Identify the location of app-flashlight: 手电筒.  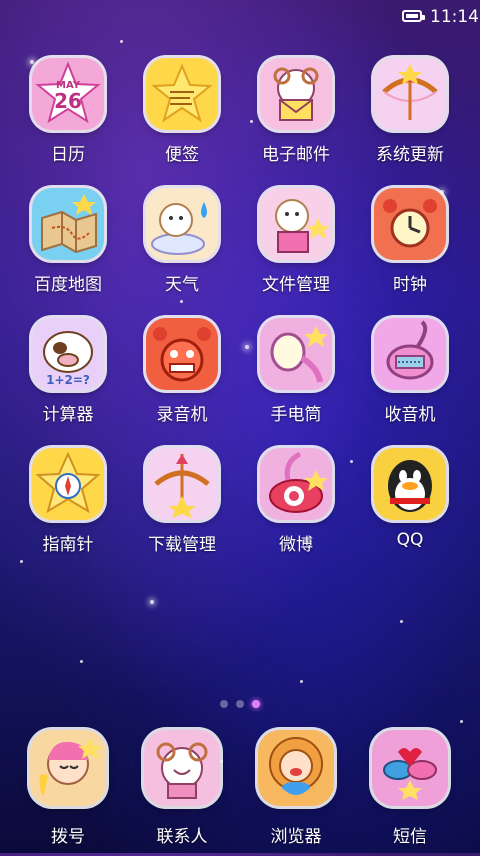
(296, 381).